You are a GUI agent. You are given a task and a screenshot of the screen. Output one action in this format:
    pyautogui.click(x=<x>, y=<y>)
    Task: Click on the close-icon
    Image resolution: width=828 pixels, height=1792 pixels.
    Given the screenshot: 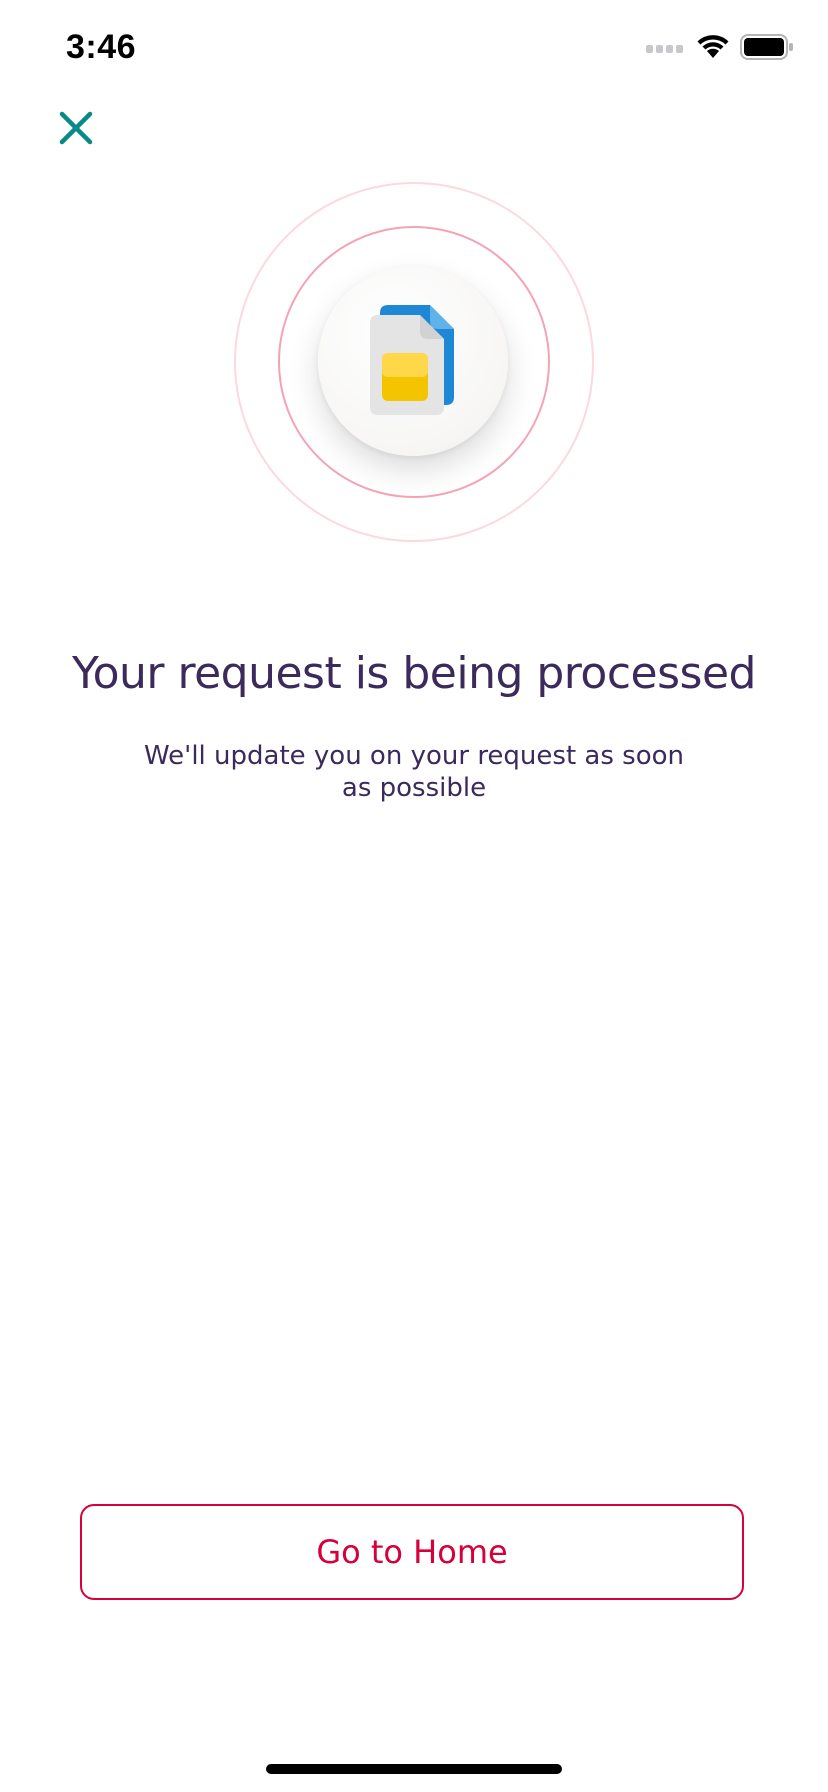 What is the action you would take?
    pyautogui.click(x=76, y=130)
    